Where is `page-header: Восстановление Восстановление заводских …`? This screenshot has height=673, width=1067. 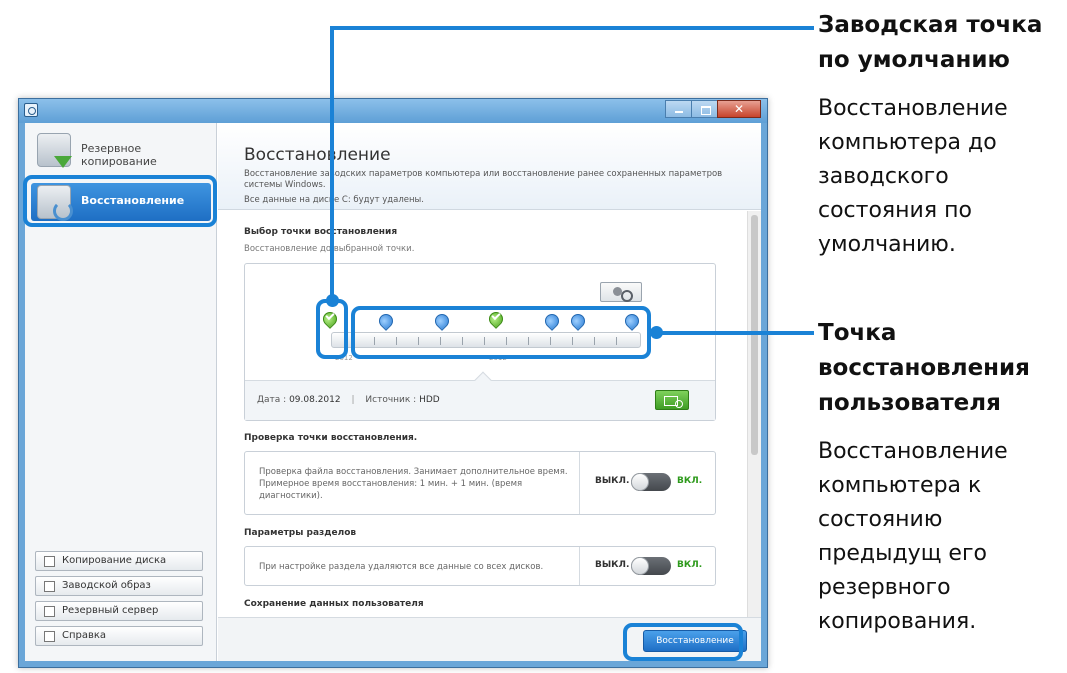 page-header: Восстановление Восстановление заводских … is located at coordinates (489, 166).